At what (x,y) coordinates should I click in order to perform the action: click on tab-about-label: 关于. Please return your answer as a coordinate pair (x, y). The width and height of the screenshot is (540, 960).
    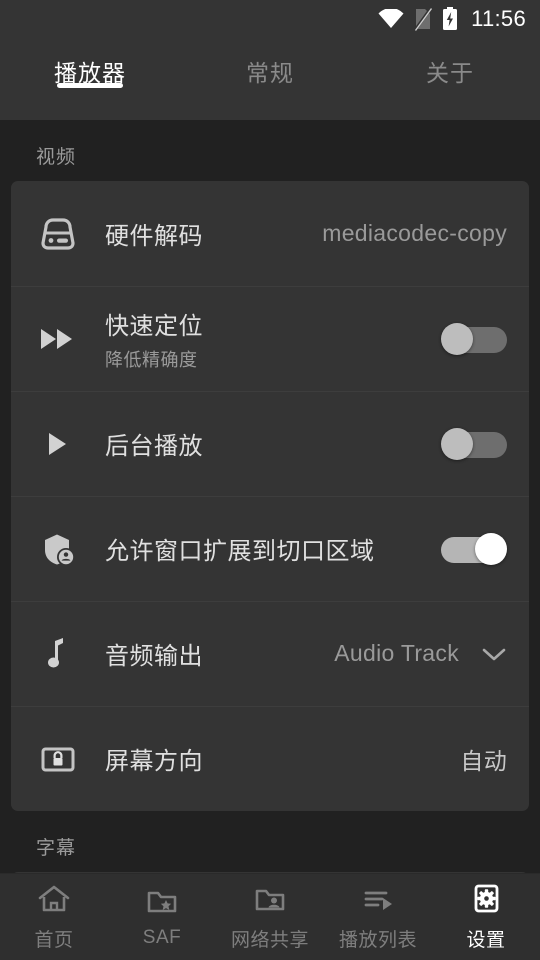
    Looking at the image, I should click on (450, 73).